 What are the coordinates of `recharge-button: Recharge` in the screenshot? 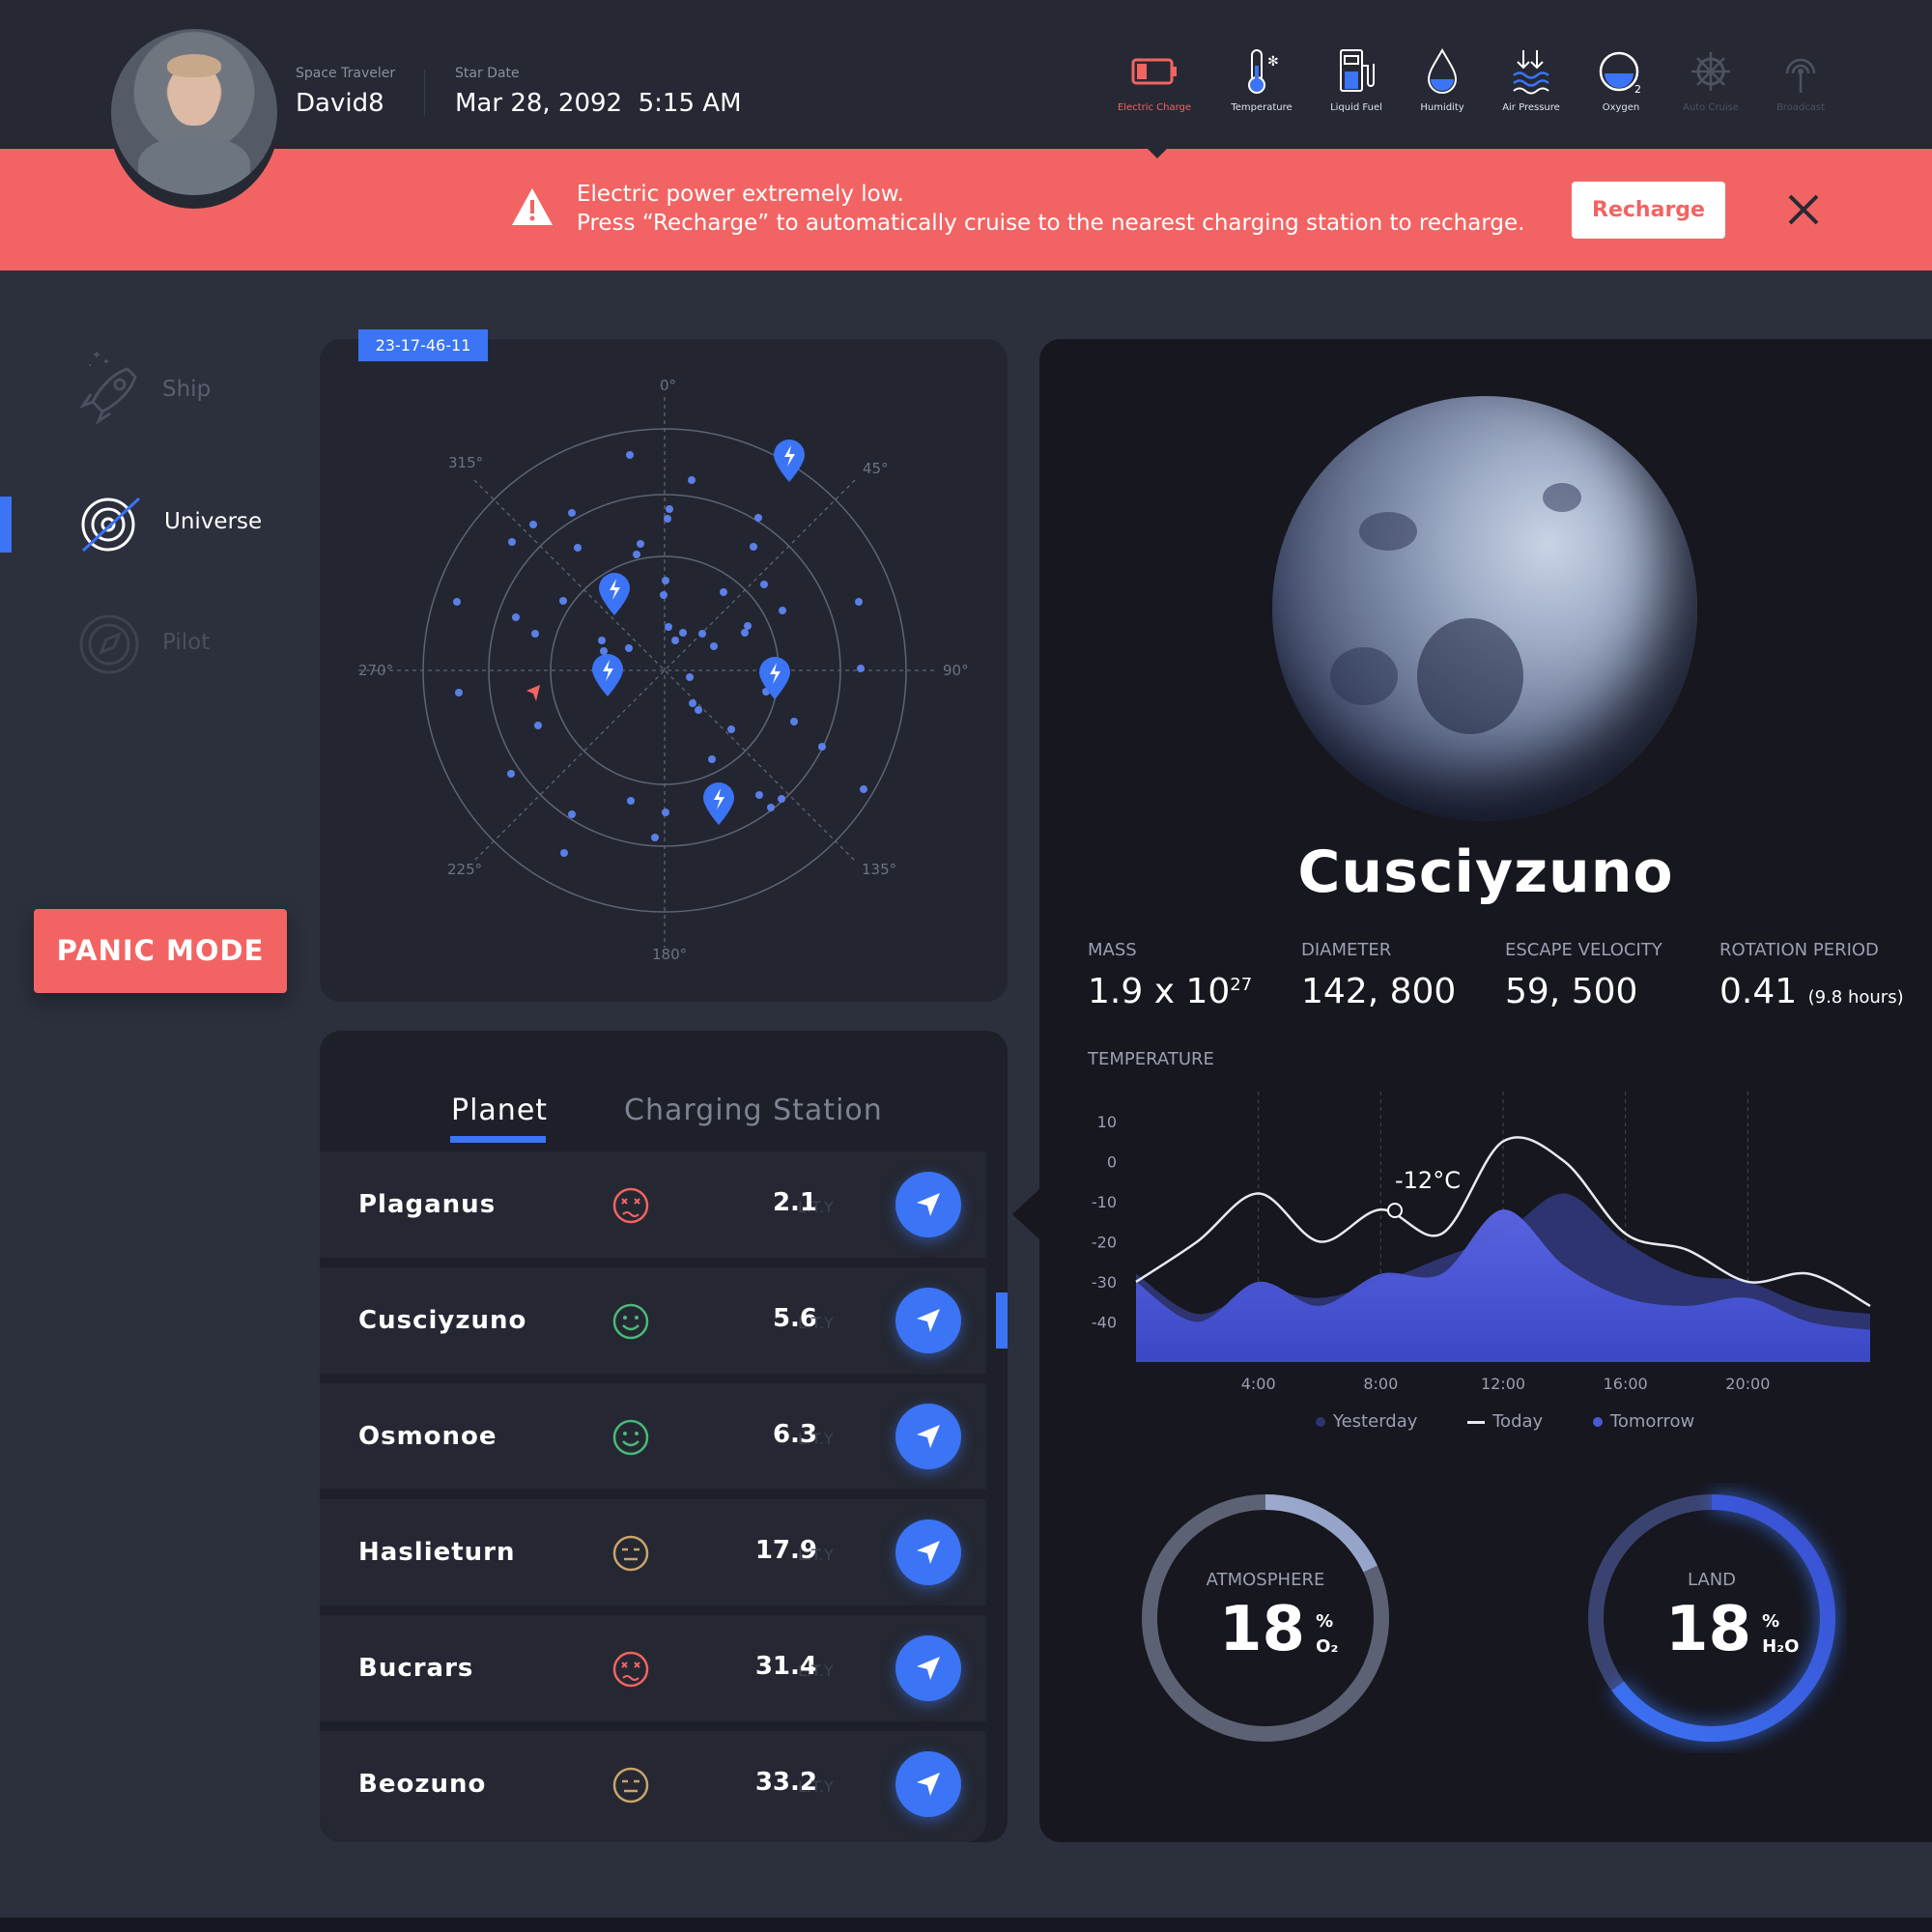 It's located at (1648, 210).